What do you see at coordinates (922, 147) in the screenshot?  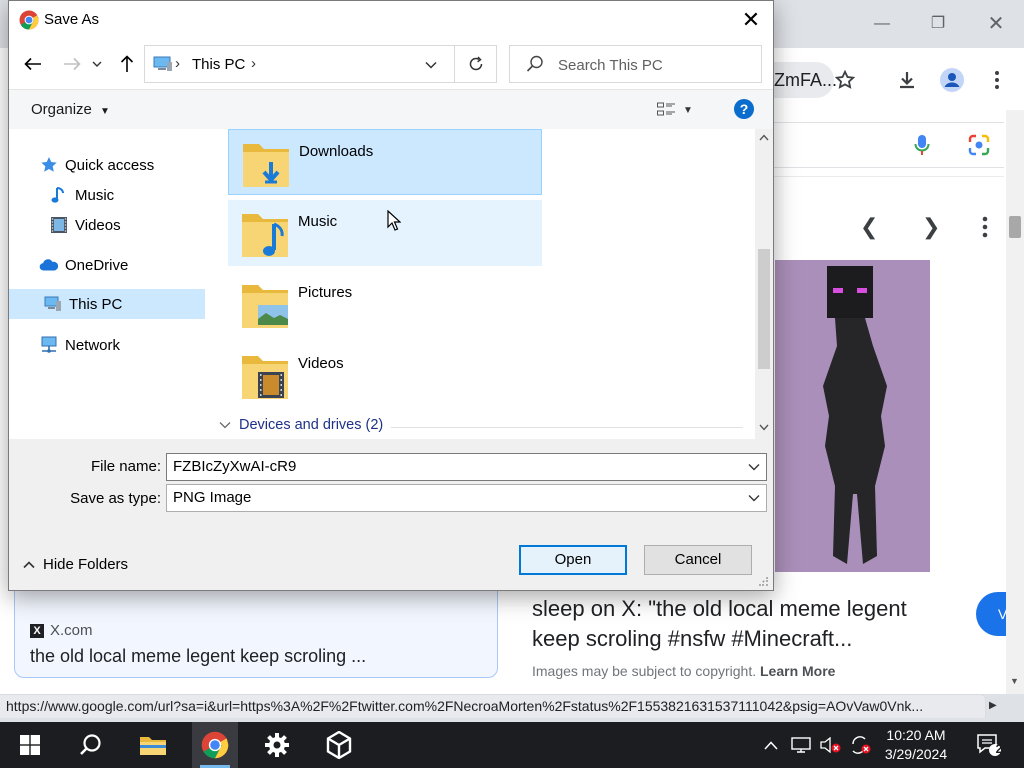 I see `voice-search-icon` at bounding box center [922, 147].